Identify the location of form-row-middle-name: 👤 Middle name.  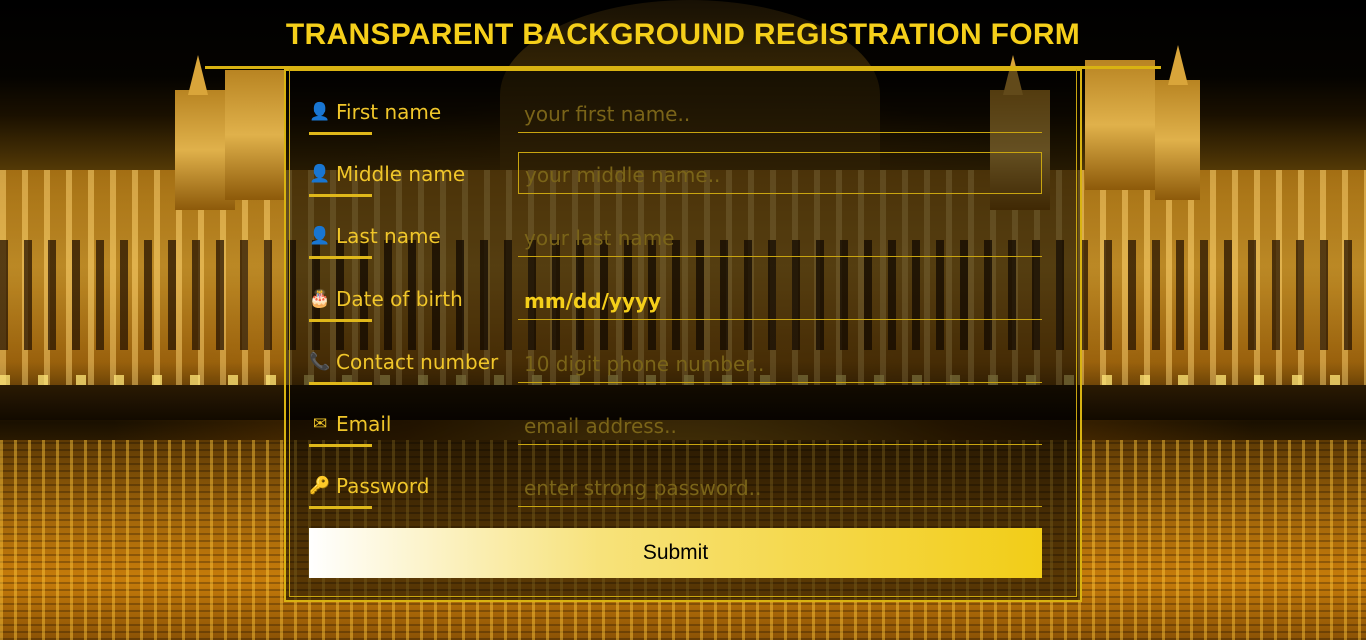
(675, 174).